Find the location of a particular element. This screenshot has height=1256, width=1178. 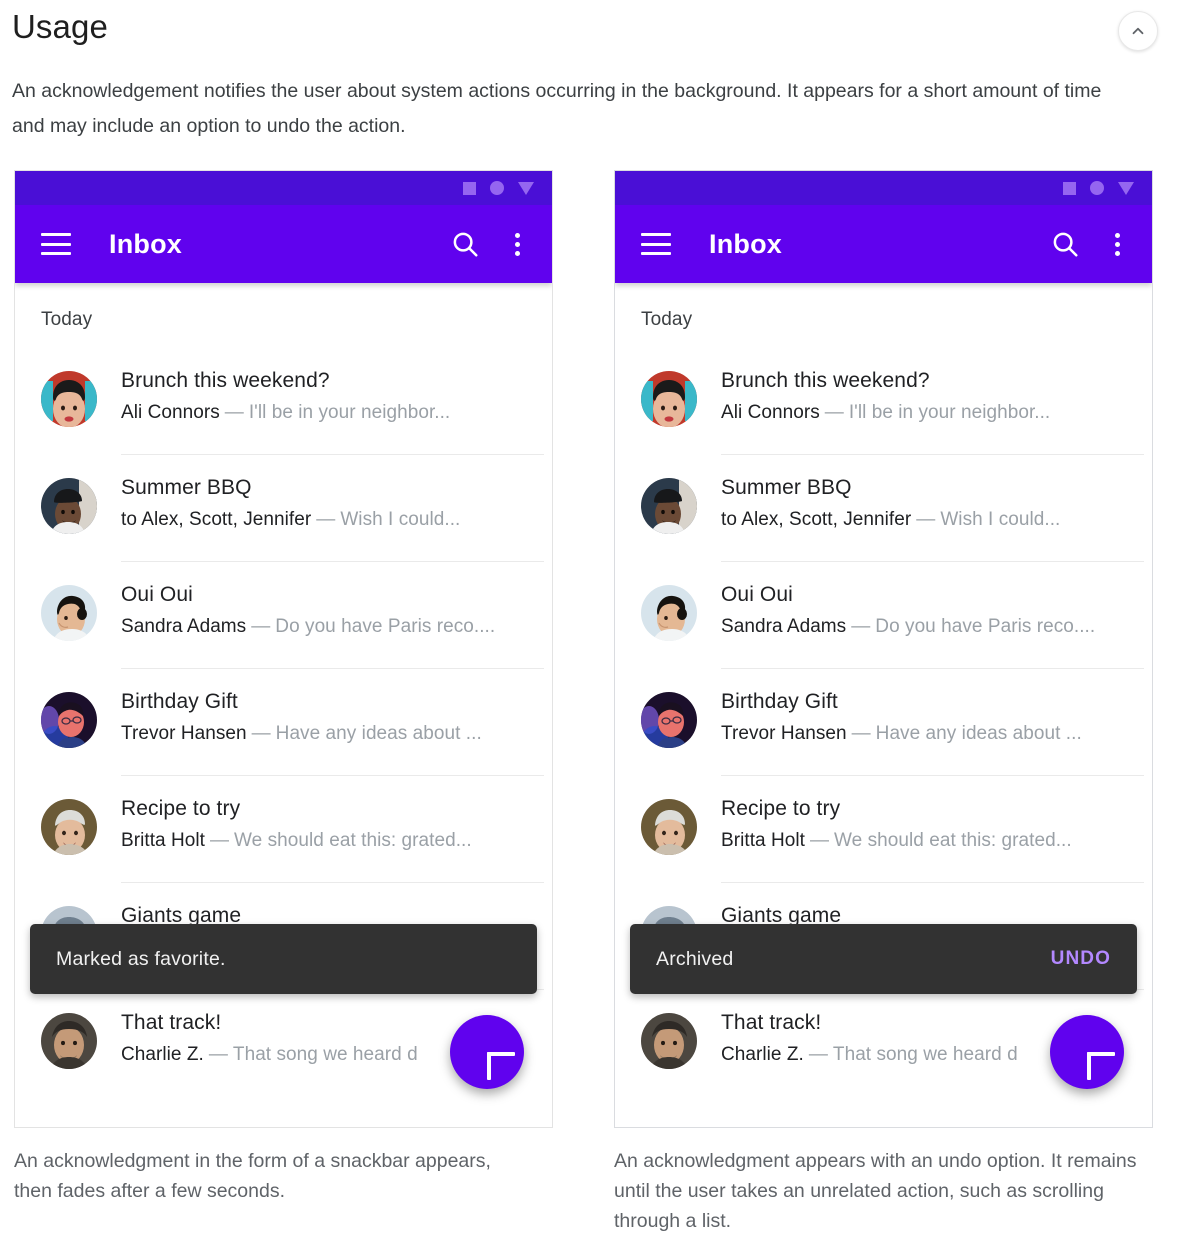

snackbar-left: Marked as favorite. is located at coordinates (283, 959).